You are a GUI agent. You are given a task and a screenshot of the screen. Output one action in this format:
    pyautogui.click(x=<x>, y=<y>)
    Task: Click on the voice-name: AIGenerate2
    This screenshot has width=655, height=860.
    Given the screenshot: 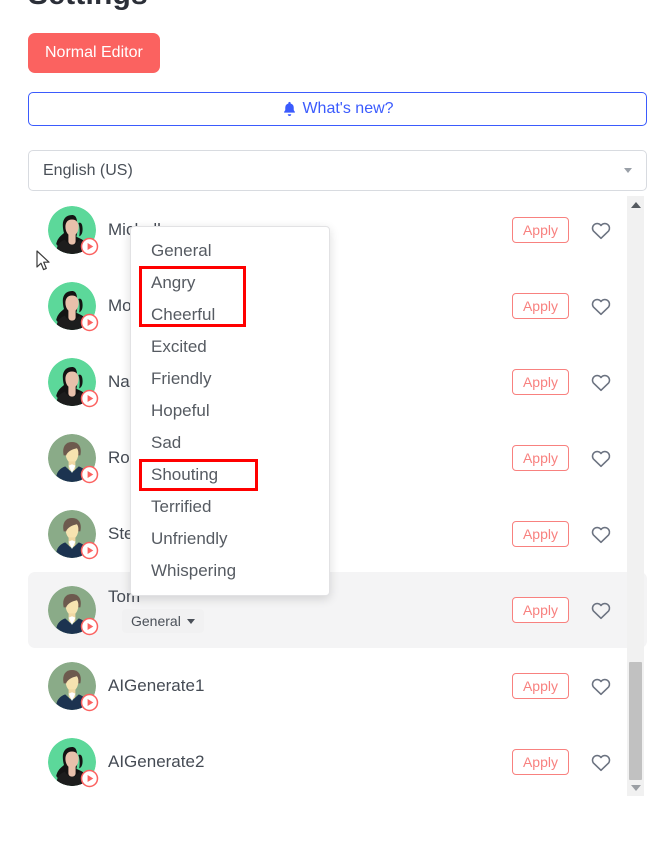 What is the action you would take?
    pyautogui.click(x=156, y=761)
    